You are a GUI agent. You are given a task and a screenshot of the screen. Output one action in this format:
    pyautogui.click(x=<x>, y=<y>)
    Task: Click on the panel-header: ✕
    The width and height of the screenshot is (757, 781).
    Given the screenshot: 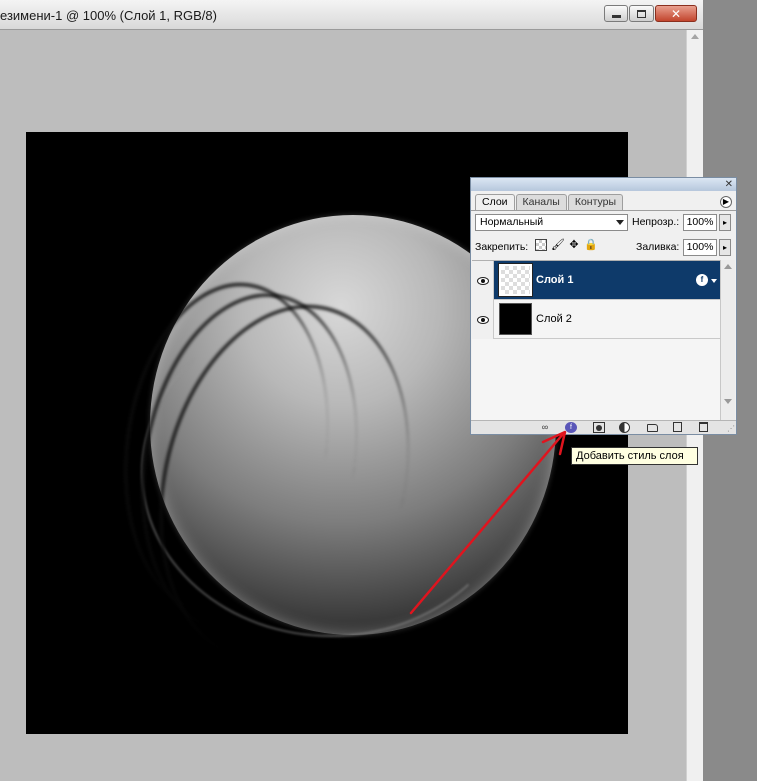 What is the action you would take?
    pyautogui.click(x=603, y=184)
    